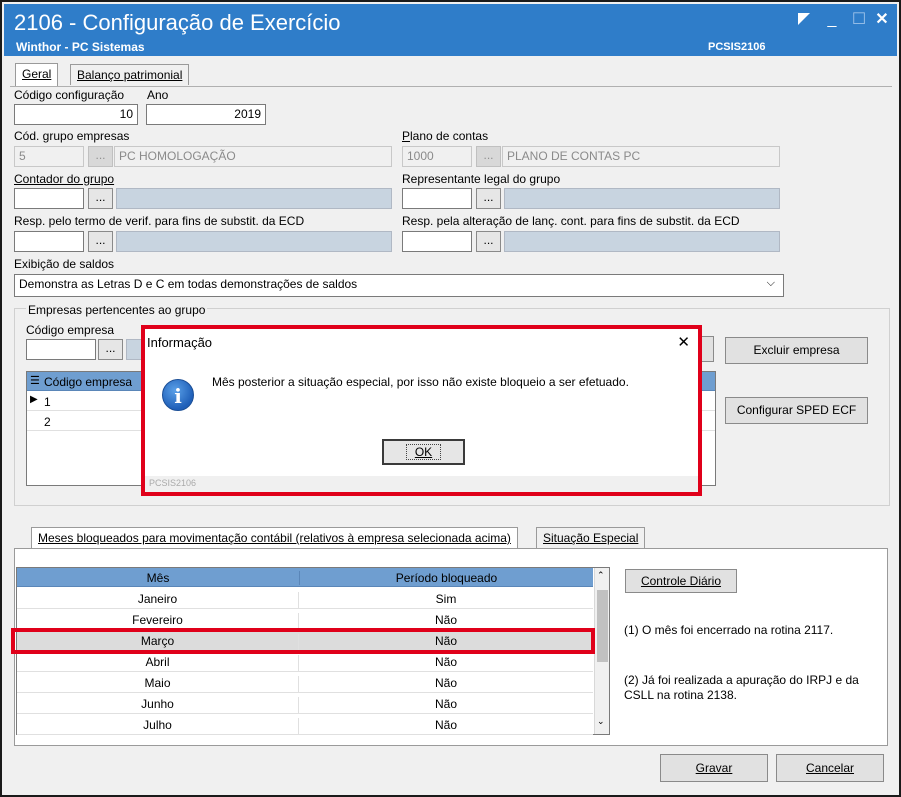 The height and width of the screenshot is (797, 901). Describe the element at coordinates (206, 114) in the screenshot. I see `ano-field: 2019` at that location.